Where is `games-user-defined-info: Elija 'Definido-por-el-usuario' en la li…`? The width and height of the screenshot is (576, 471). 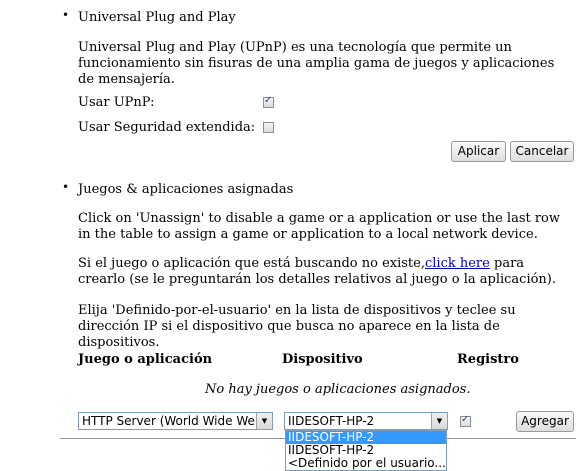 games-user-defined-info: Elija 'Definido-por-el-usuario' en la li… is located at coordinates (297, 326).